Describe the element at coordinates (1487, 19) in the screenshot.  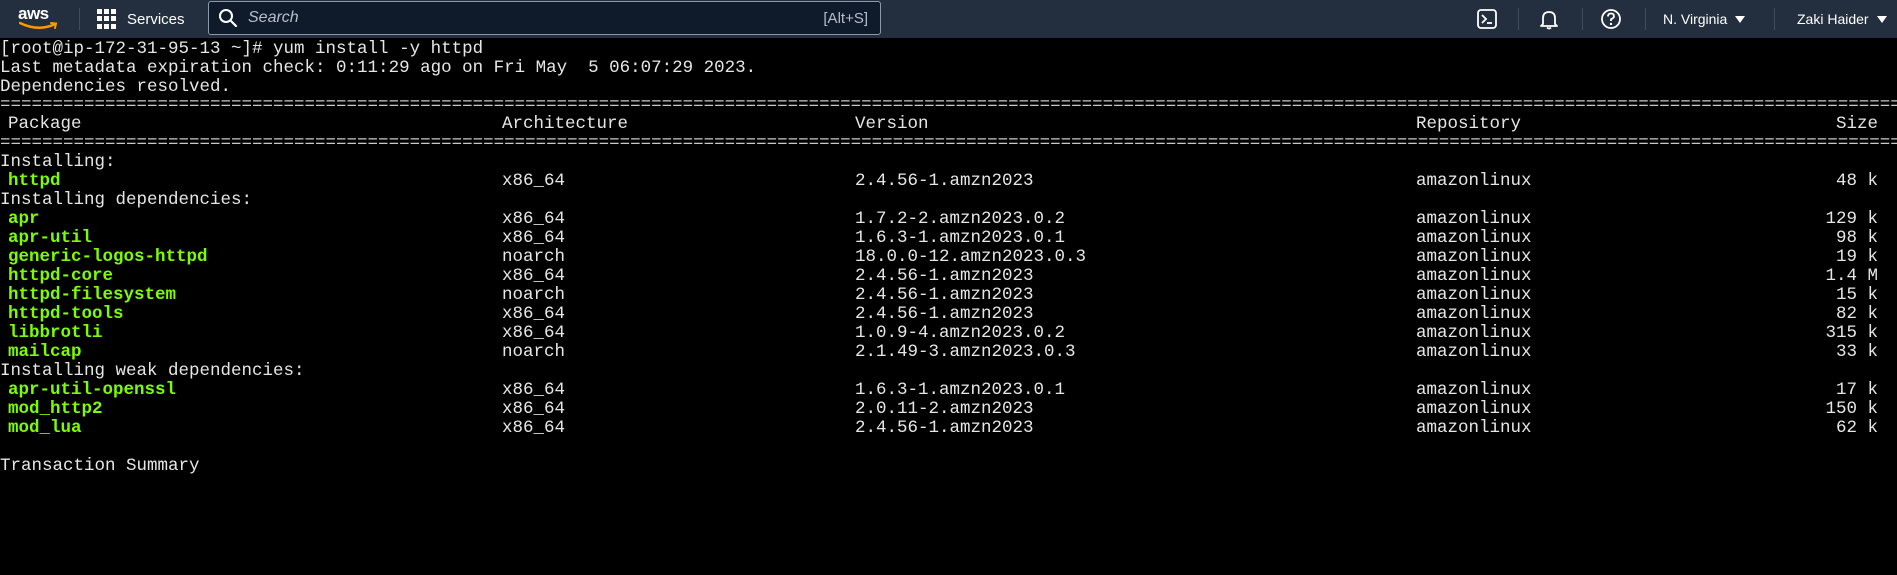
I see `cloudshell-icon` at that location.